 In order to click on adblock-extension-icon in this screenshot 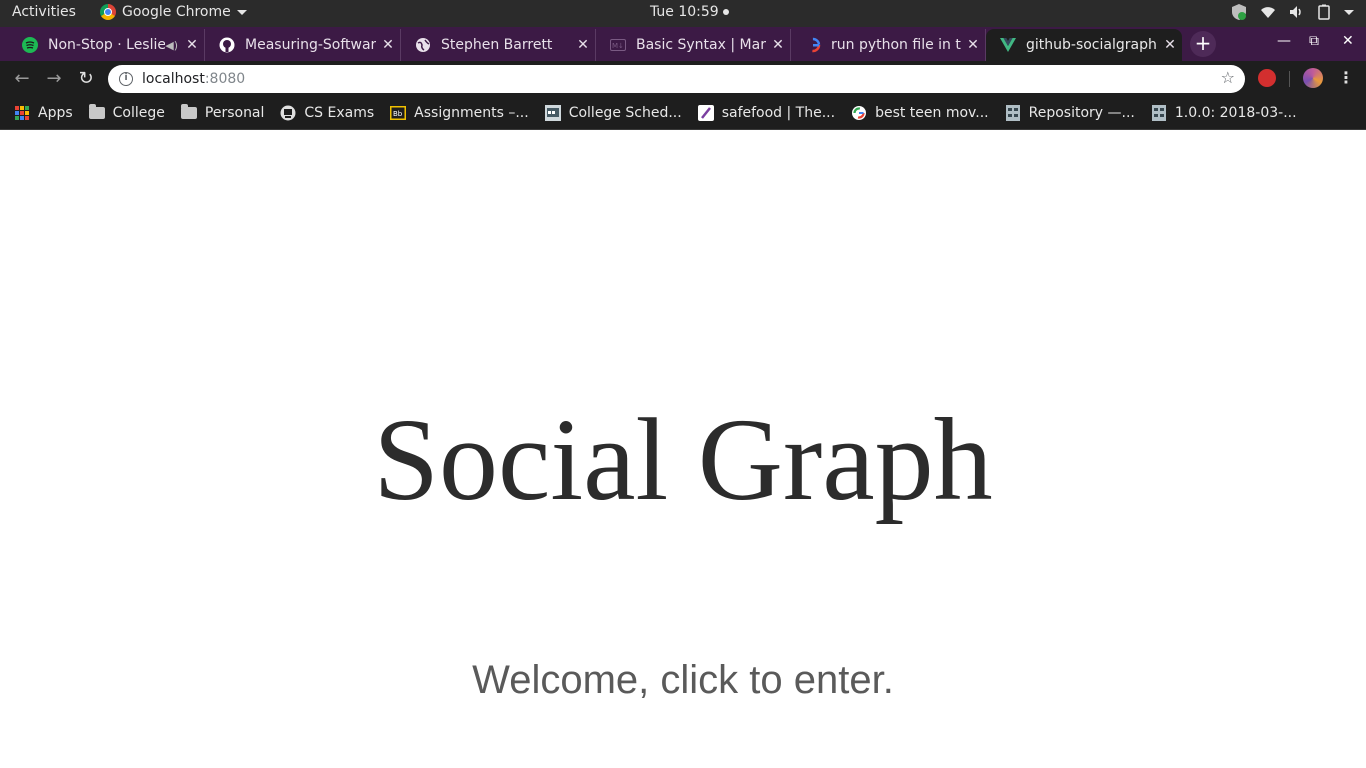, I will do `click(1267, 78)`.